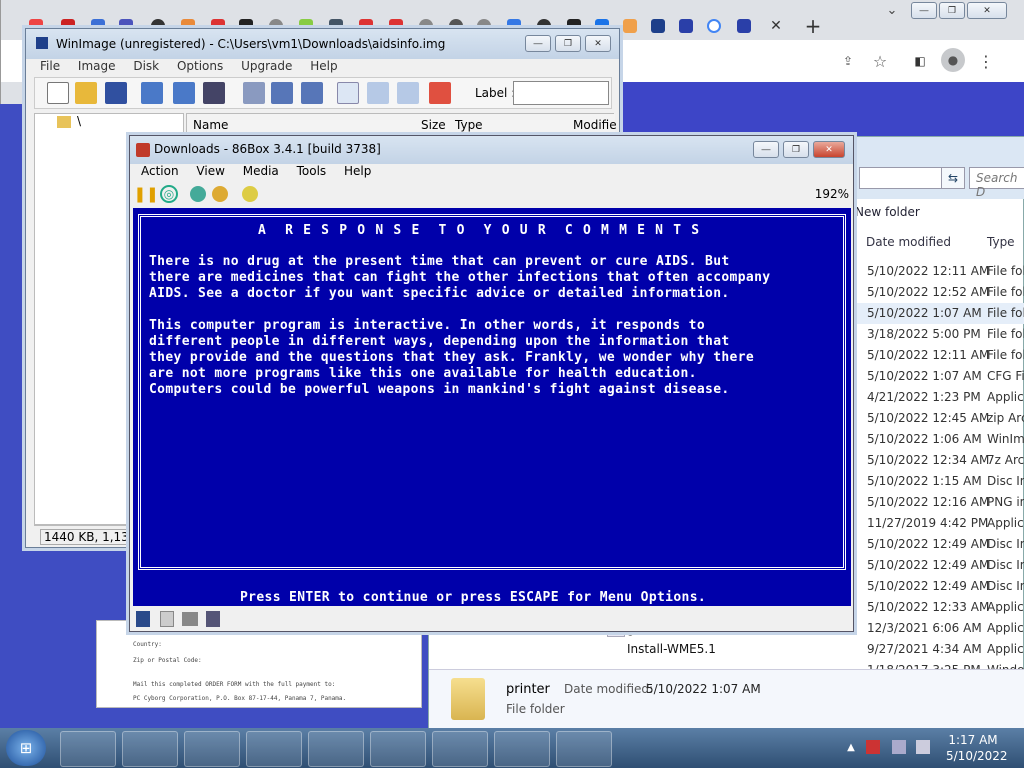 The width and height of the screenshot is (1024, 768). I want to click on floppy-drive-icon, so click(143, 619).